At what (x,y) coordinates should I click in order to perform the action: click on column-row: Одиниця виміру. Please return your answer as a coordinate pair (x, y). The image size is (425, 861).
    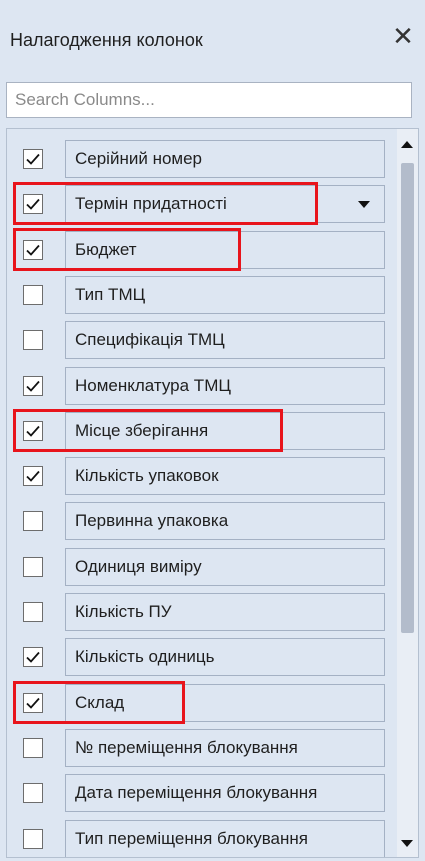
    Looking at the image, I should click on (202, 568).